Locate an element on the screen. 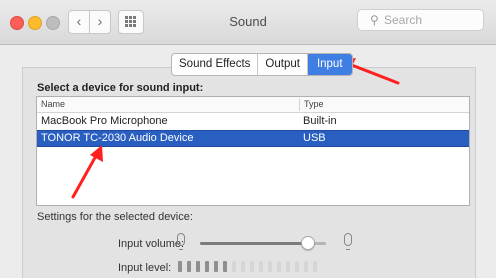 Image resolution: width=496 pixels, height=278 pixels. input-level-meter is located at coordinates (247, 266).